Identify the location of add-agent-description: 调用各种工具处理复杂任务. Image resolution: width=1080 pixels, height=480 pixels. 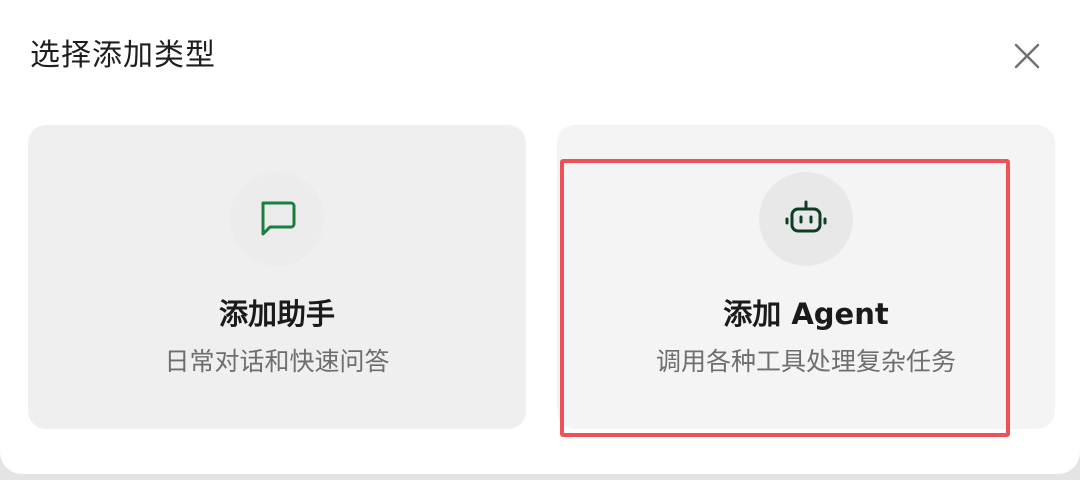
(805, 361).